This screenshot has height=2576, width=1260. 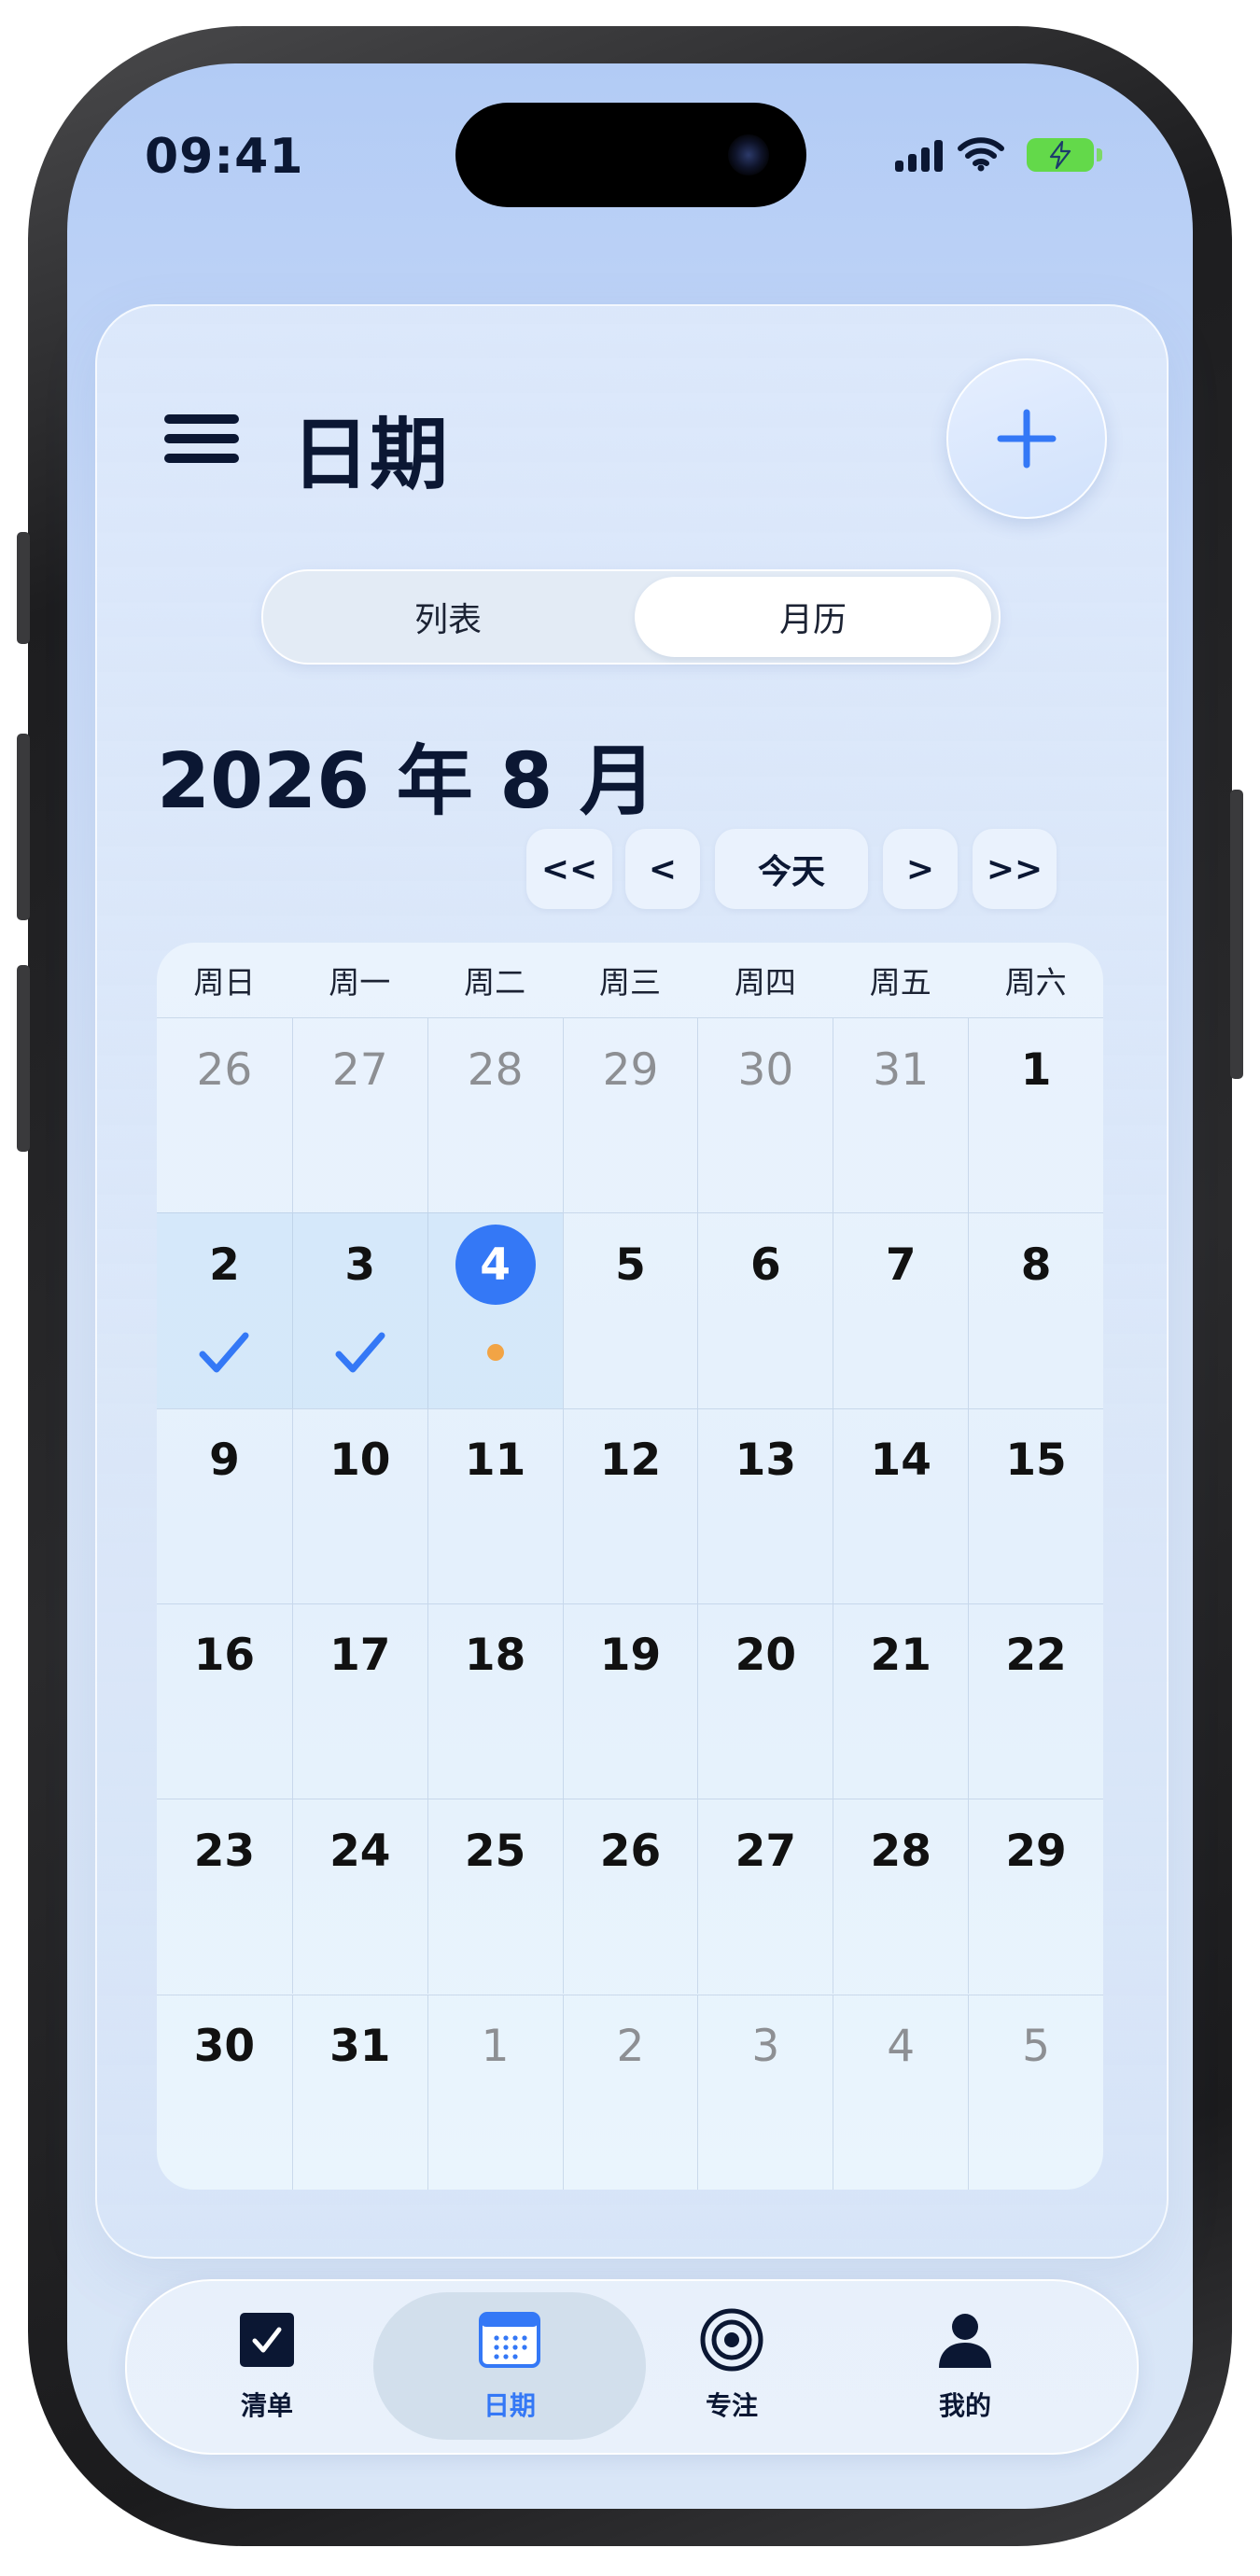 I want to click on weekday-label: 周一, so click(x=360, y=982).